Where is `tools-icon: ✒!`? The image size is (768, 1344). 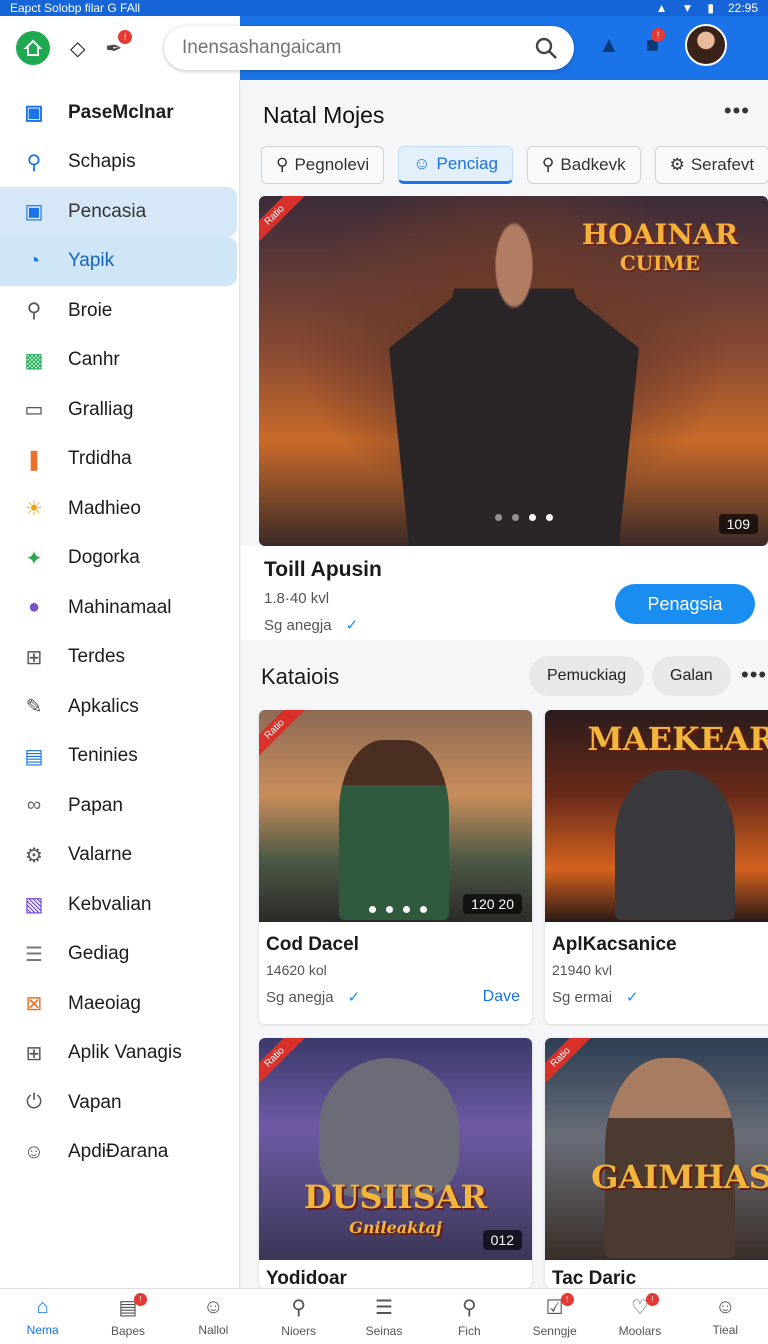 tools-icon: ✒! is located at coordinates (119, 45).